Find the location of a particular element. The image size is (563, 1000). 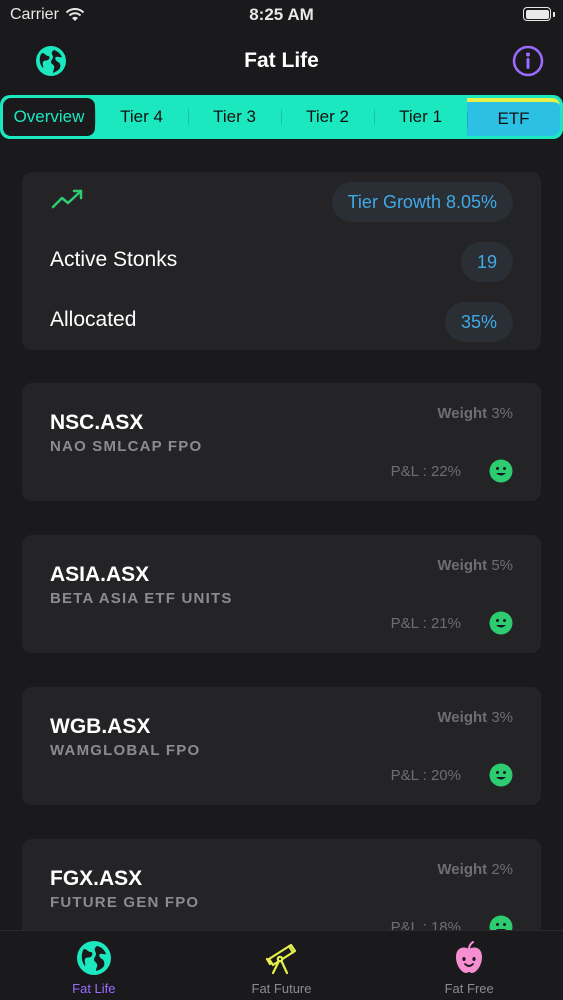

tab-tier-4: Tier 4 is located at coordinates (141, 117).